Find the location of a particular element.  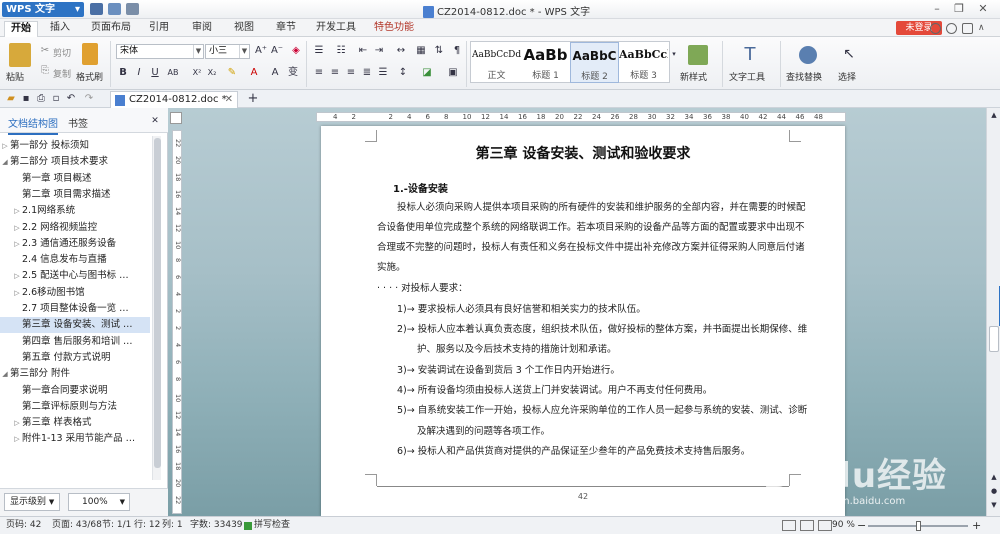

numbering-icon: ☷ is located at coordinates (341, 51).